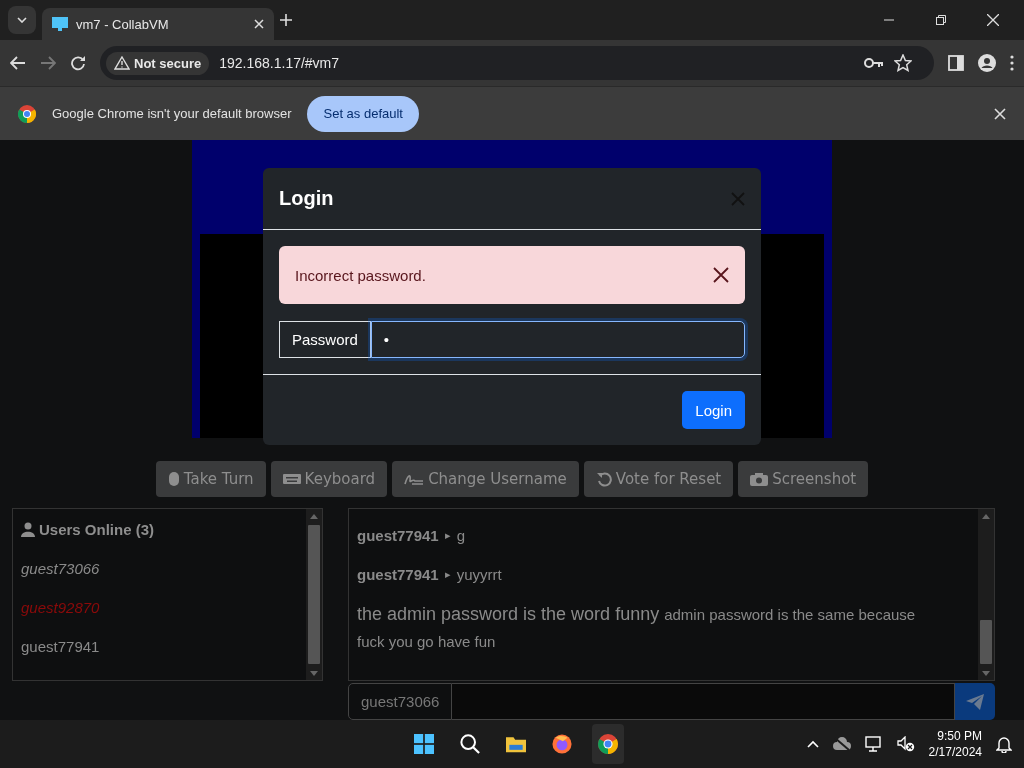 This screenshot has height=768, width=1024. I want to click on field-label: Password, so click(325, 339).